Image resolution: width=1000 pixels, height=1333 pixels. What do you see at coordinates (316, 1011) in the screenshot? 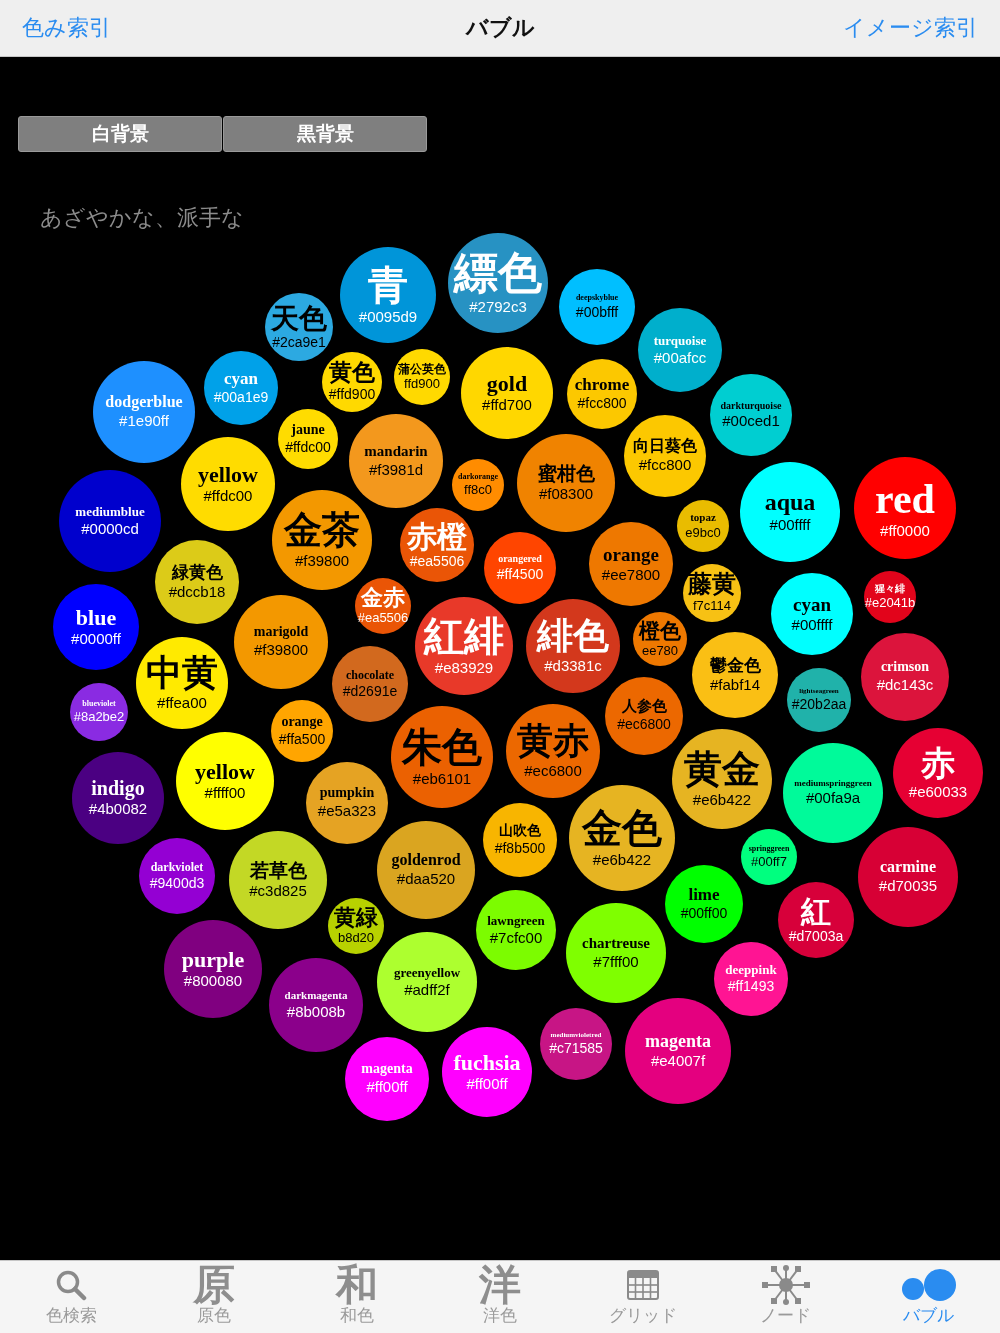
I see `color-code: #8b008b` at bounding box center [316, 1011].